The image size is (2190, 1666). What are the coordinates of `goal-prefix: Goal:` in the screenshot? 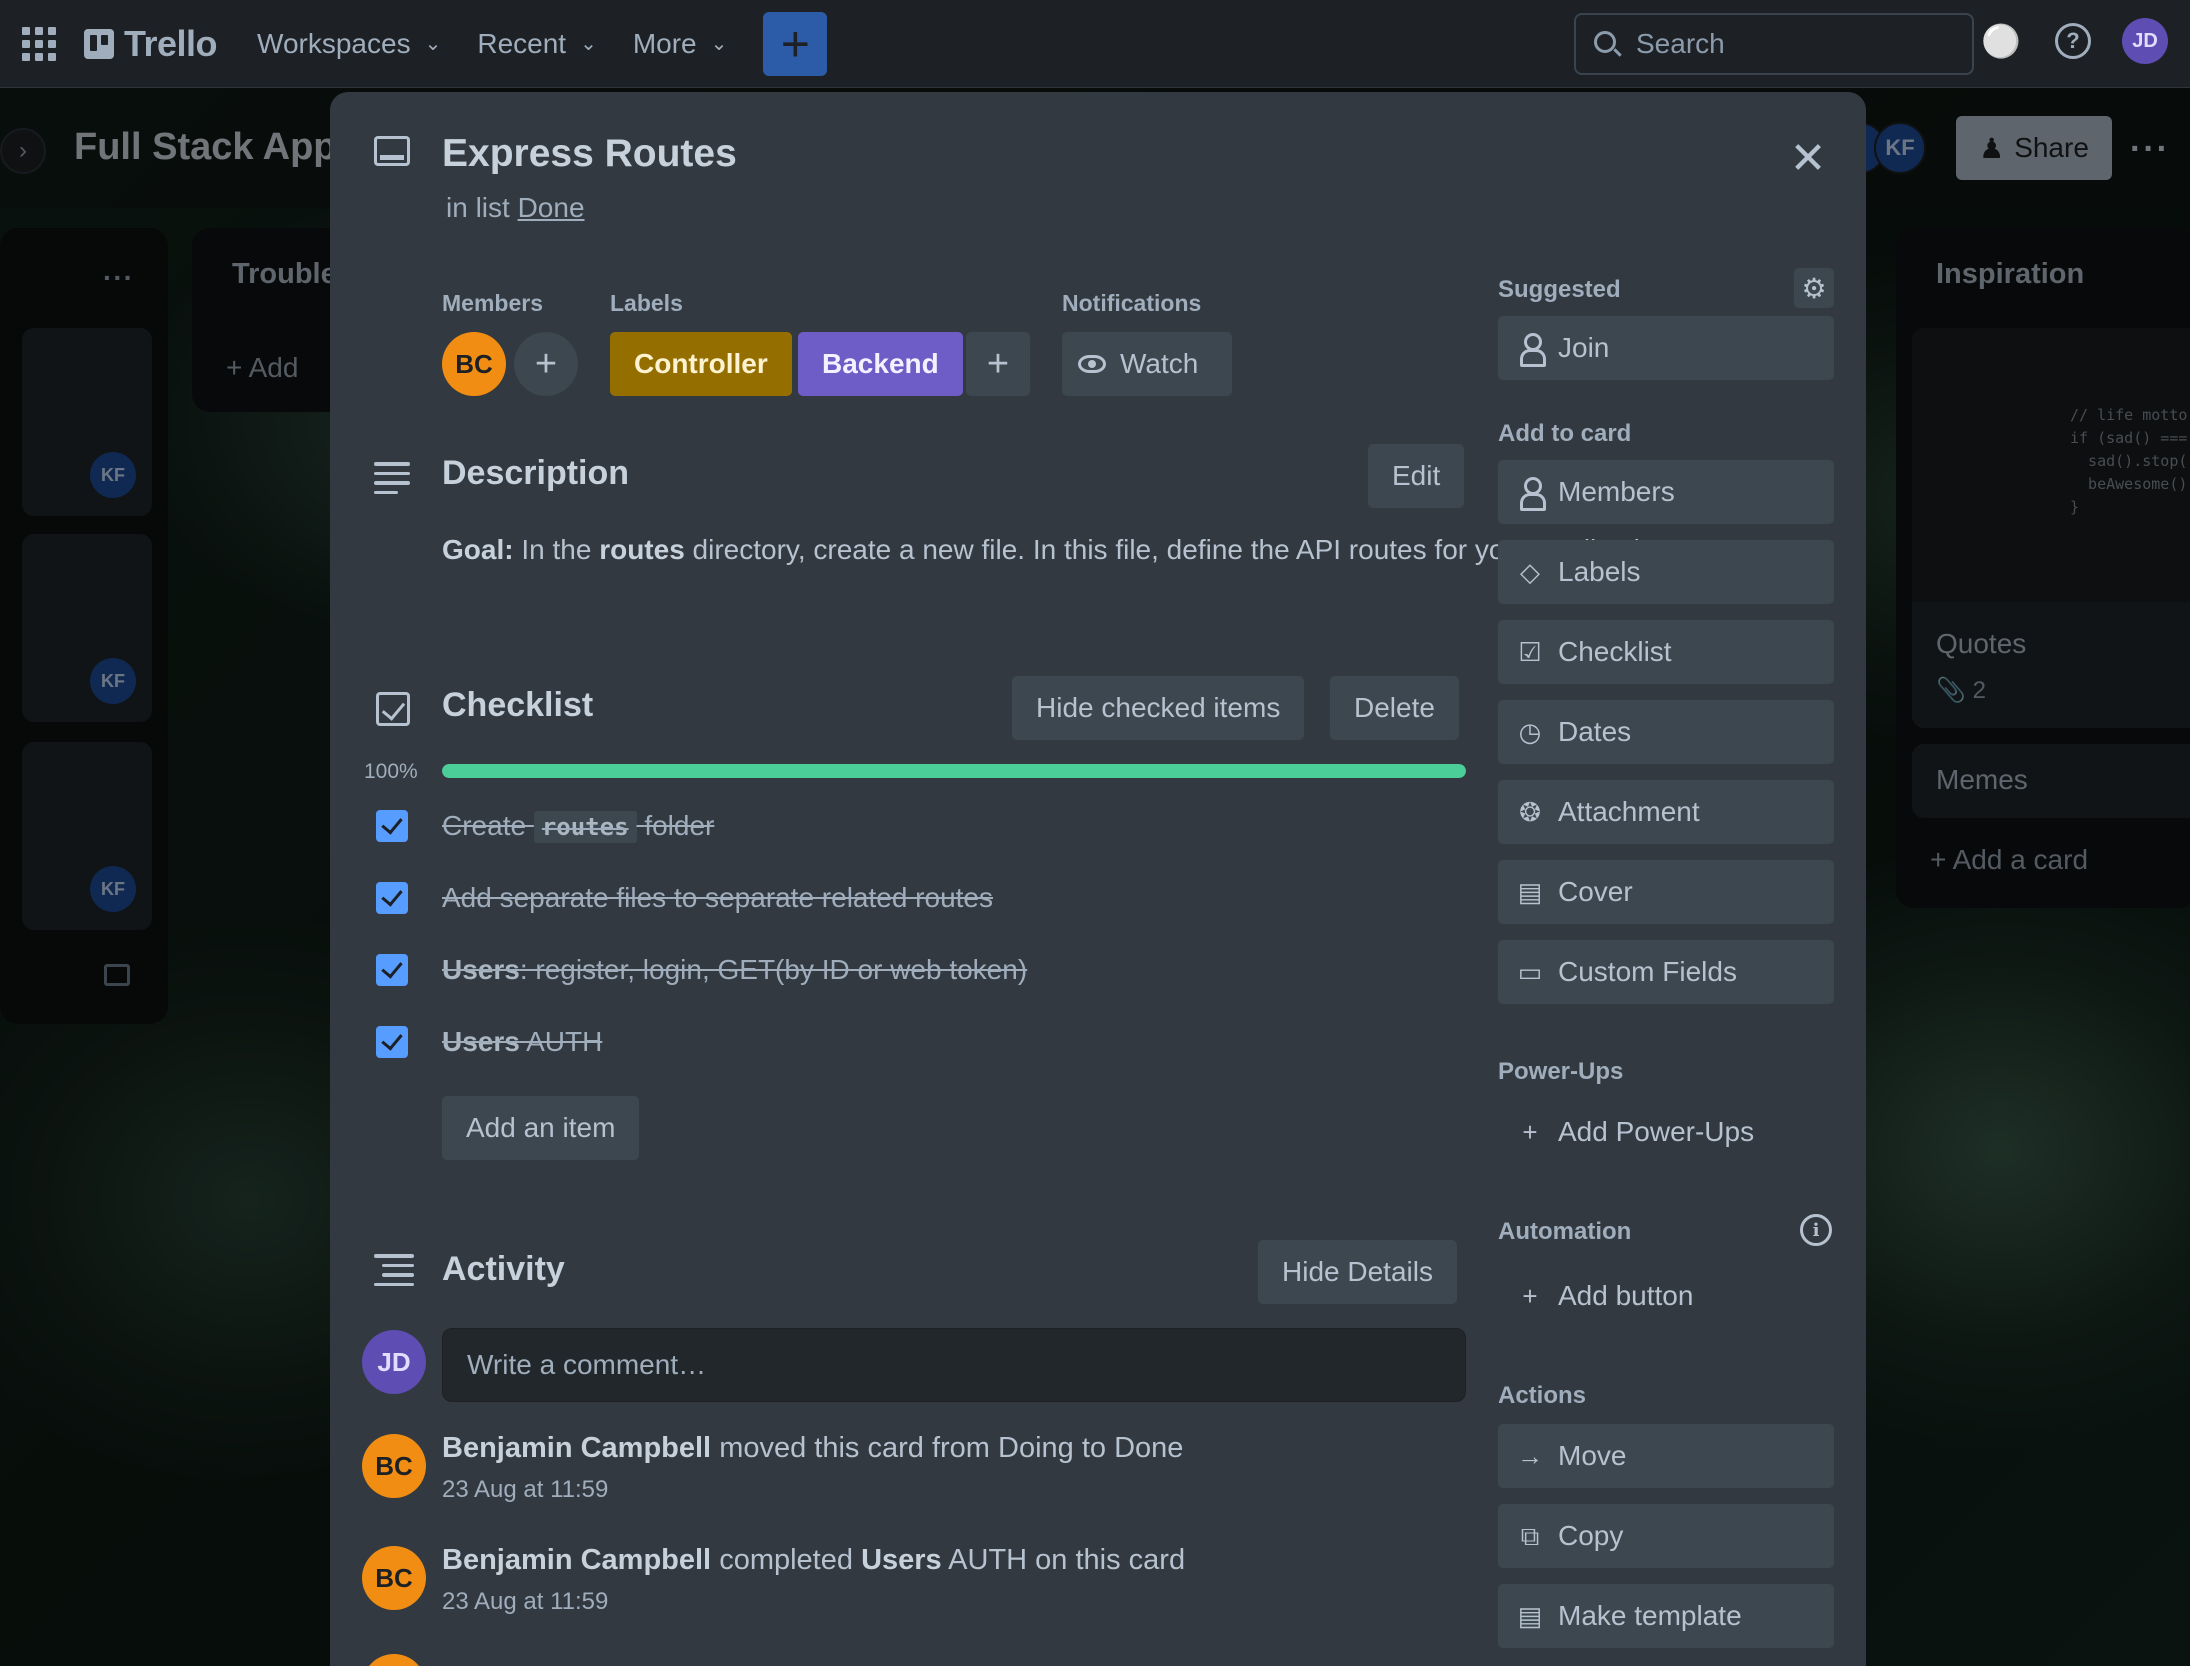 It's located at (478, 549).